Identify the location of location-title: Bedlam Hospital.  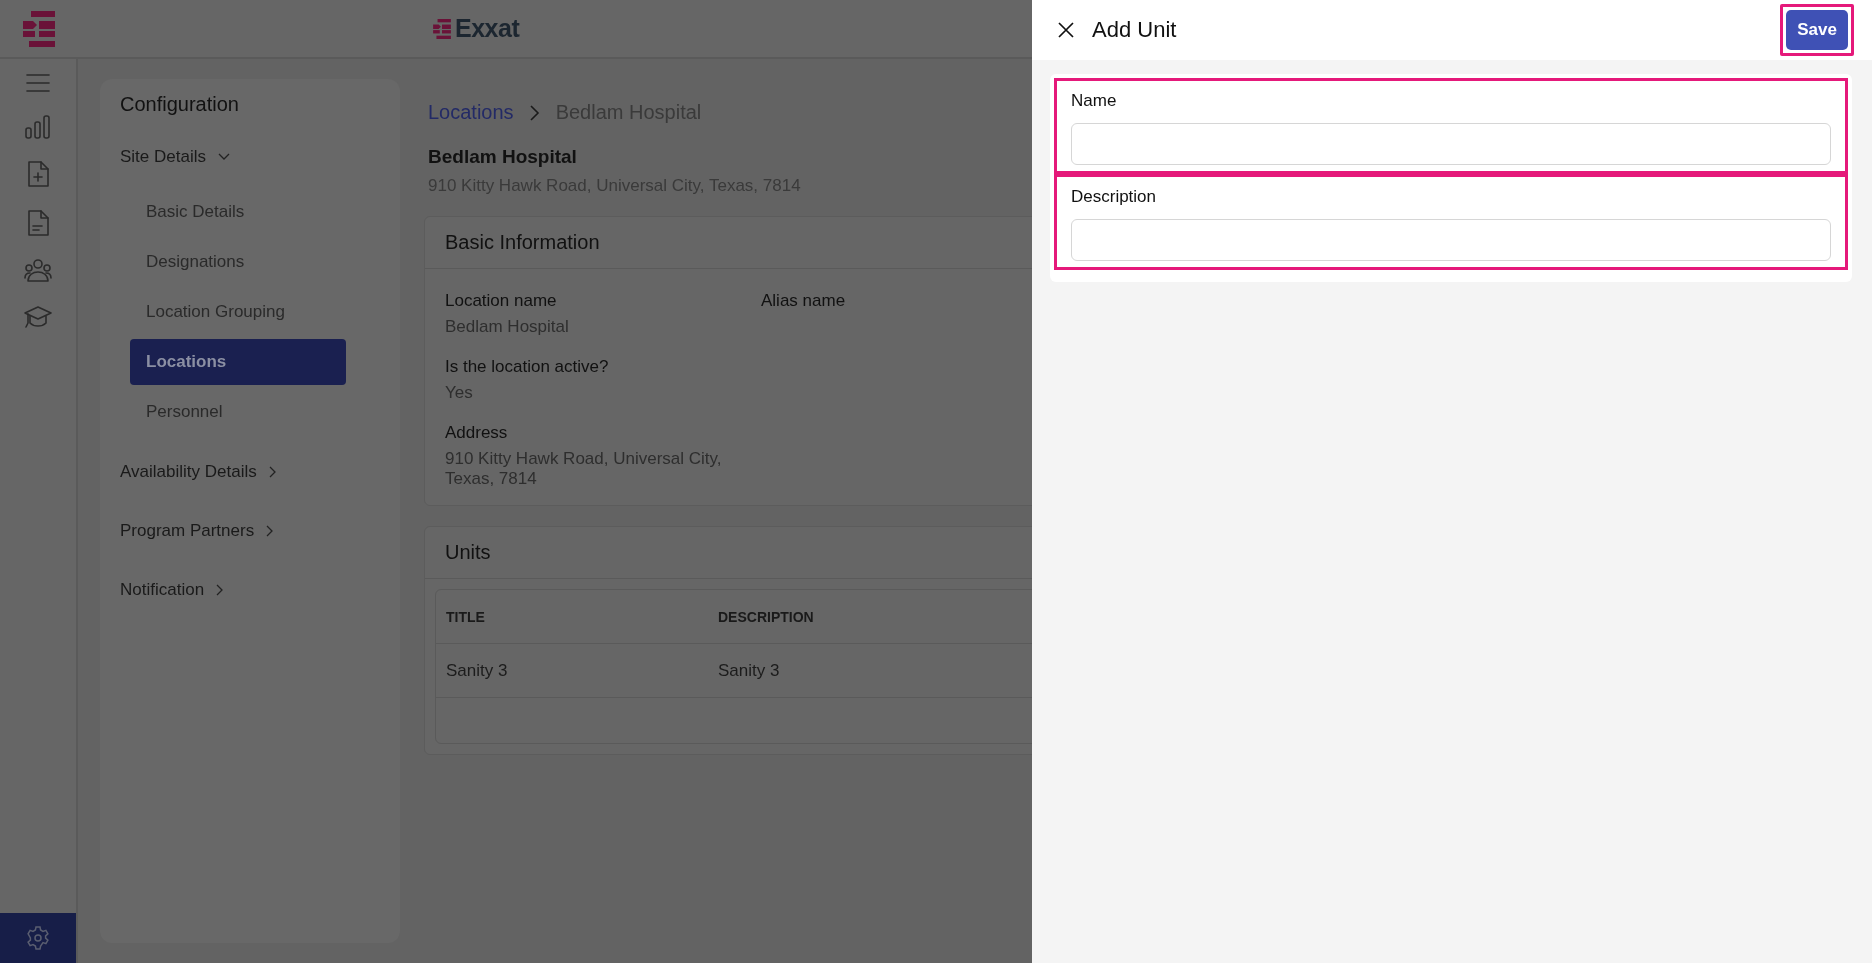
(503, 157).